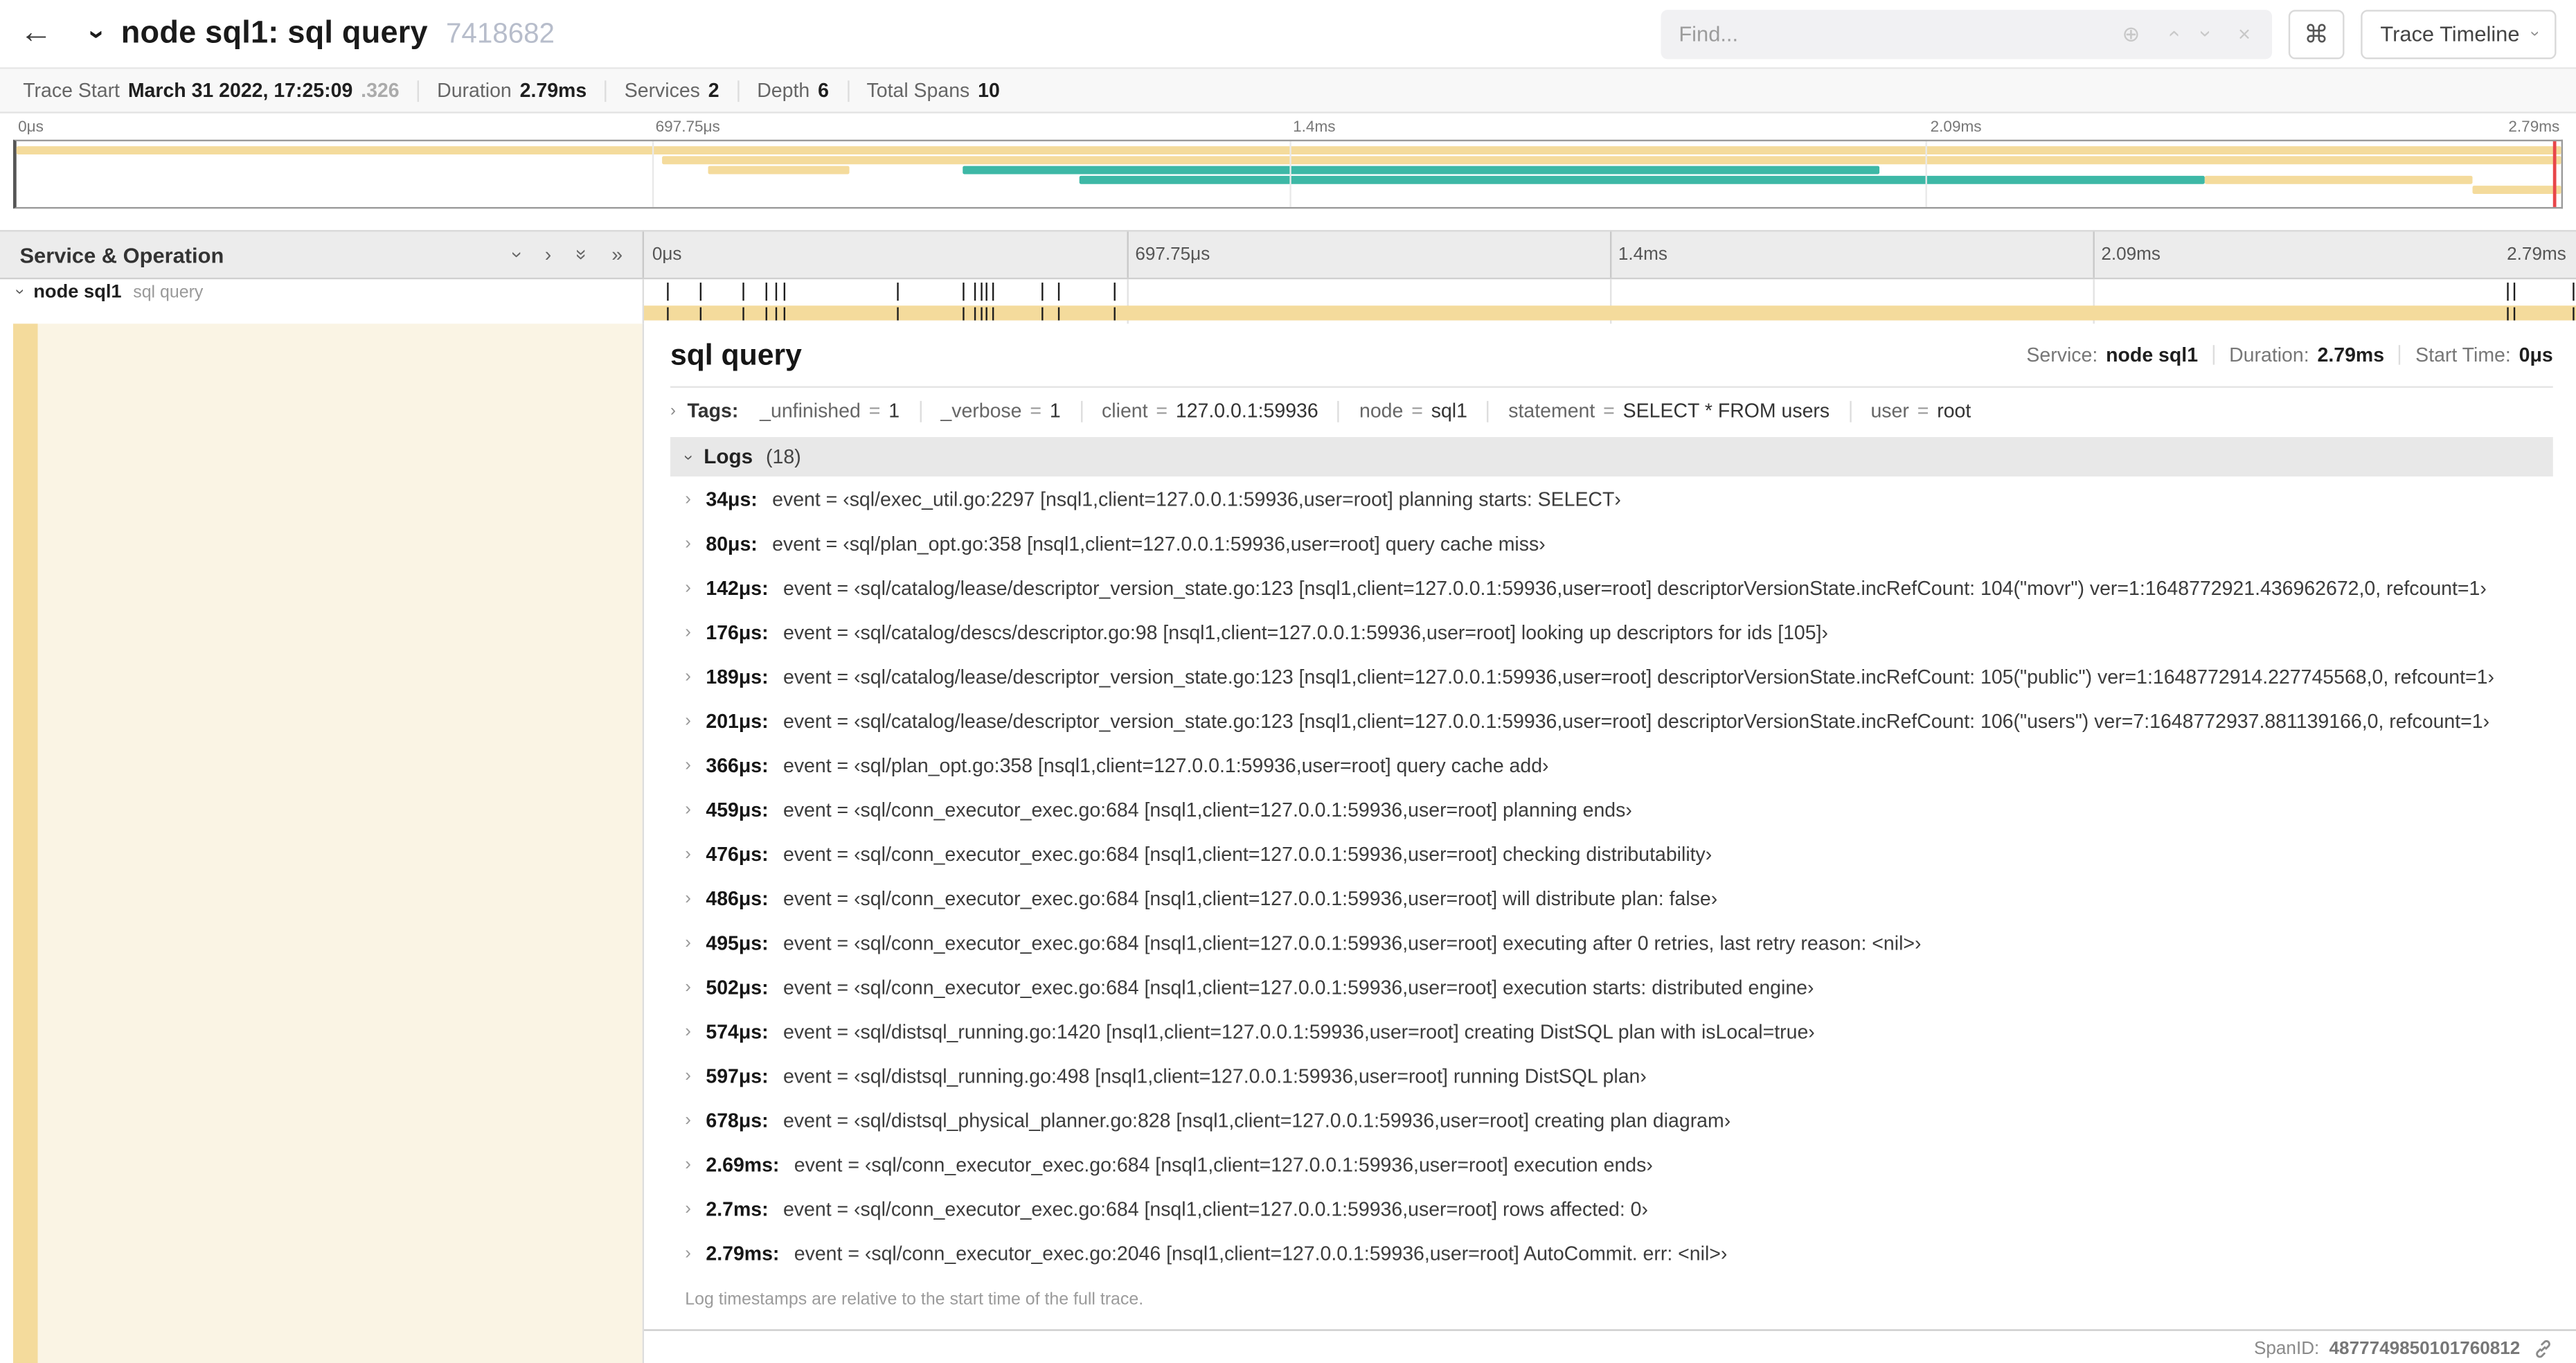  Describe the element at coordinates (97, 33) in the screenshot. I see `trace-collapse-chevron-icon: ›` at that location.